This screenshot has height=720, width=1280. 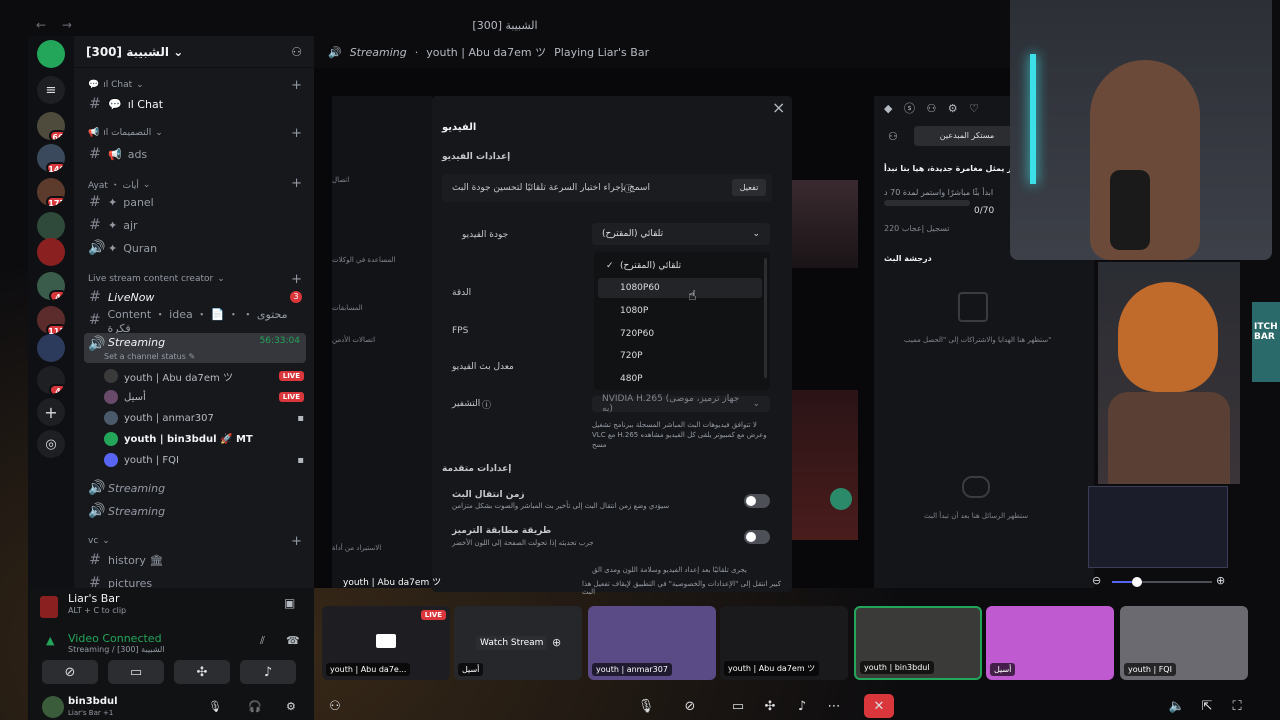 What do you see at coordinates (51, 90) in the screenshot?
I see `hamburger-icon: ≡` at bounding box center [51, 90].